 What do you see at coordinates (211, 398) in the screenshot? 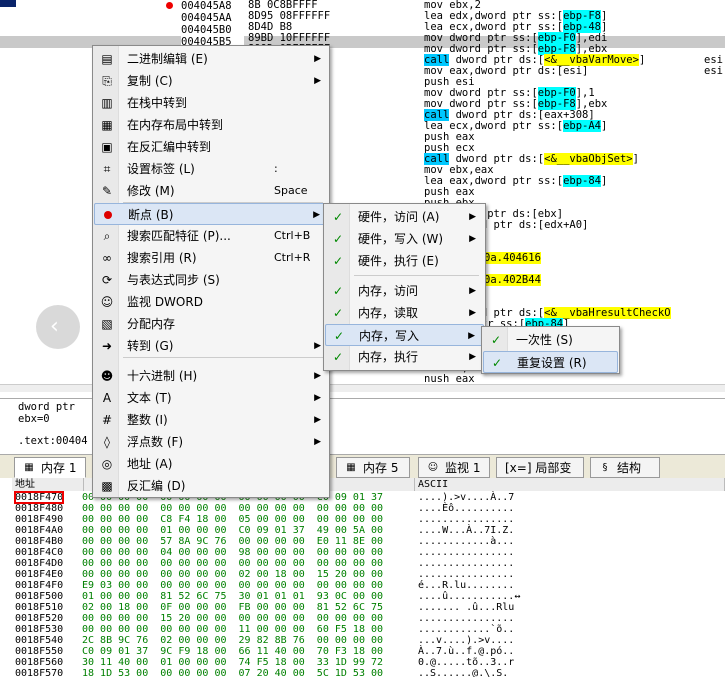
I see `menu-item: A 文本 (T) ▶` at bounding box center [211, 398].